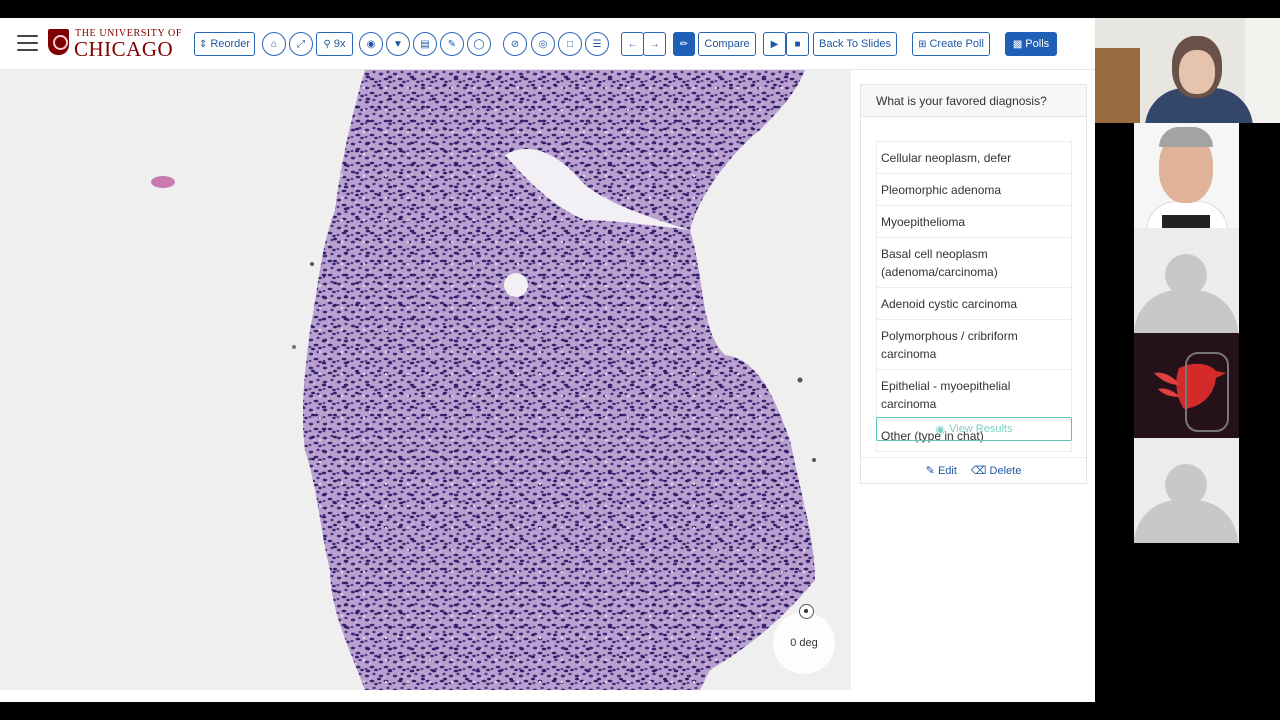 The image size is (1280, 720). I want to click on pin-icon: ✏, so click(684, 44).